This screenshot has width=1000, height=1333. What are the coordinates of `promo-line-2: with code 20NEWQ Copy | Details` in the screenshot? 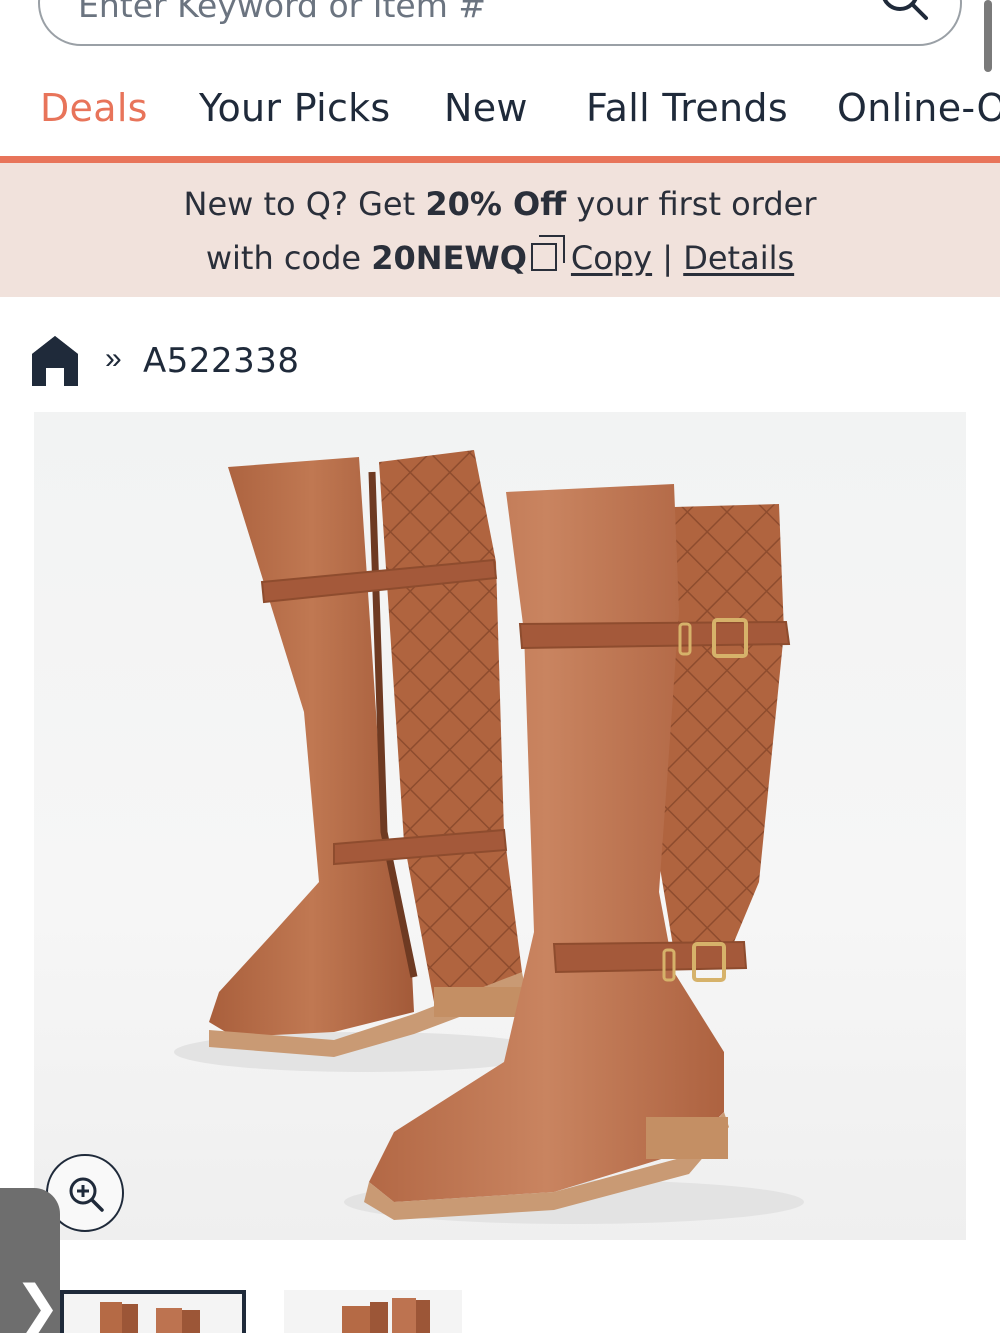 It's located at (500, 256).